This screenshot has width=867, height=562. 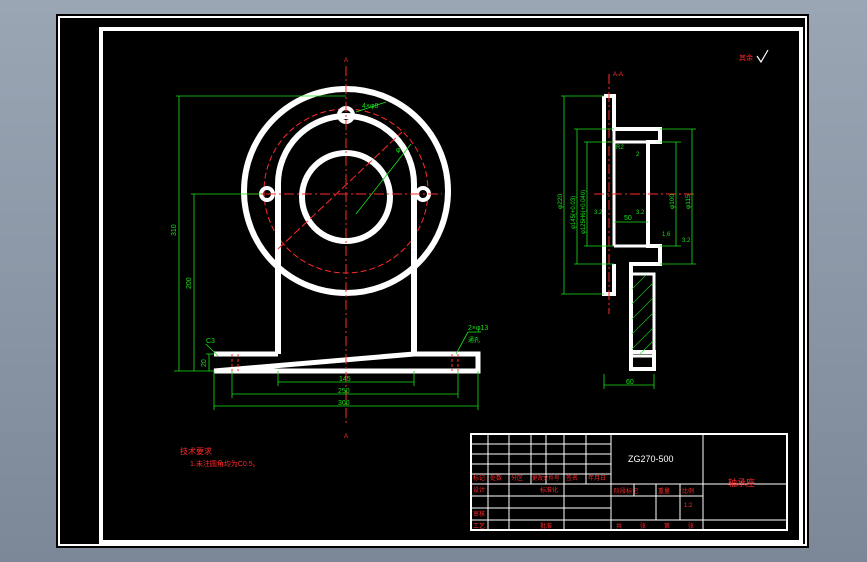 What do you see at coordinates (479, 478) in the screenshot?
I see `row-label-mark: 标记` at bounding box center [479, 478].